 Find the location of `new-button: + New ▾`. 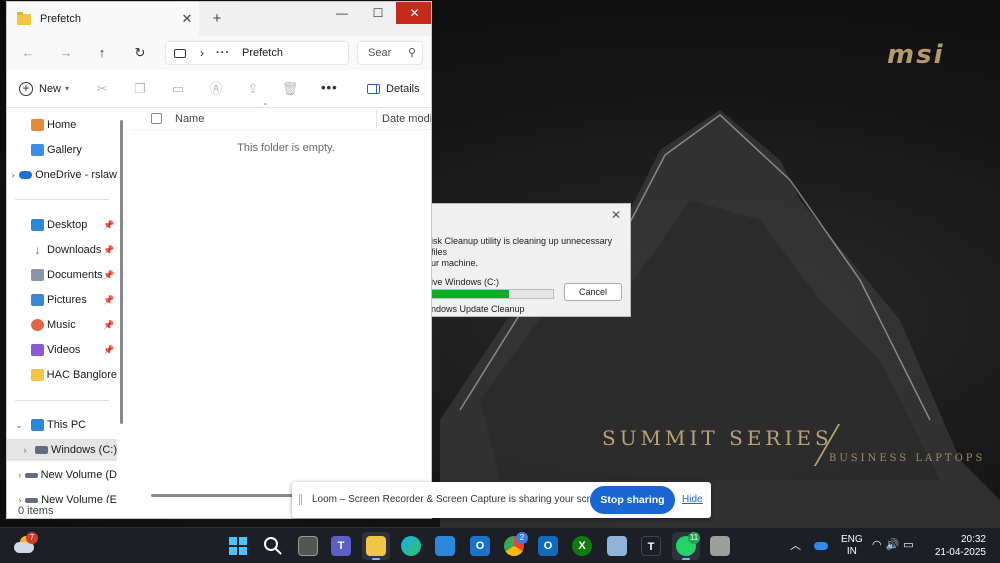

new-button: + New ▾ is located at coordinates (44, 89).